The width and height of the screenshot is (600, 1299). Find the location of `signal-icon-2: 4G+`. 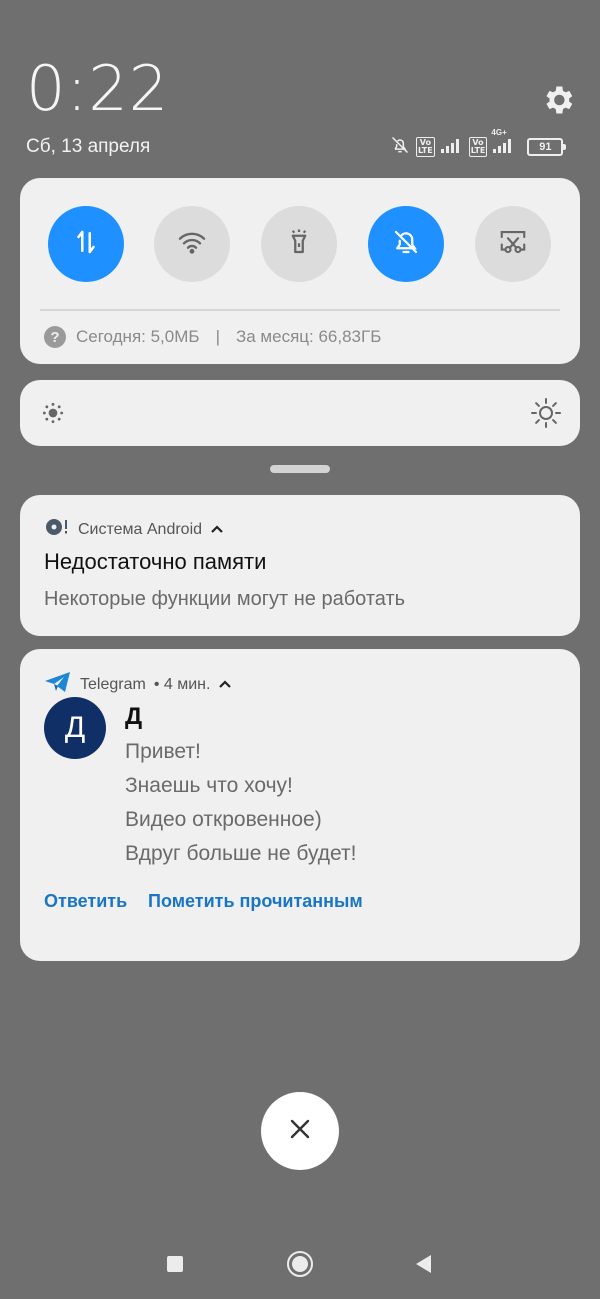

signal-icon-2: 4G+ is located at coordinates (503, 143).